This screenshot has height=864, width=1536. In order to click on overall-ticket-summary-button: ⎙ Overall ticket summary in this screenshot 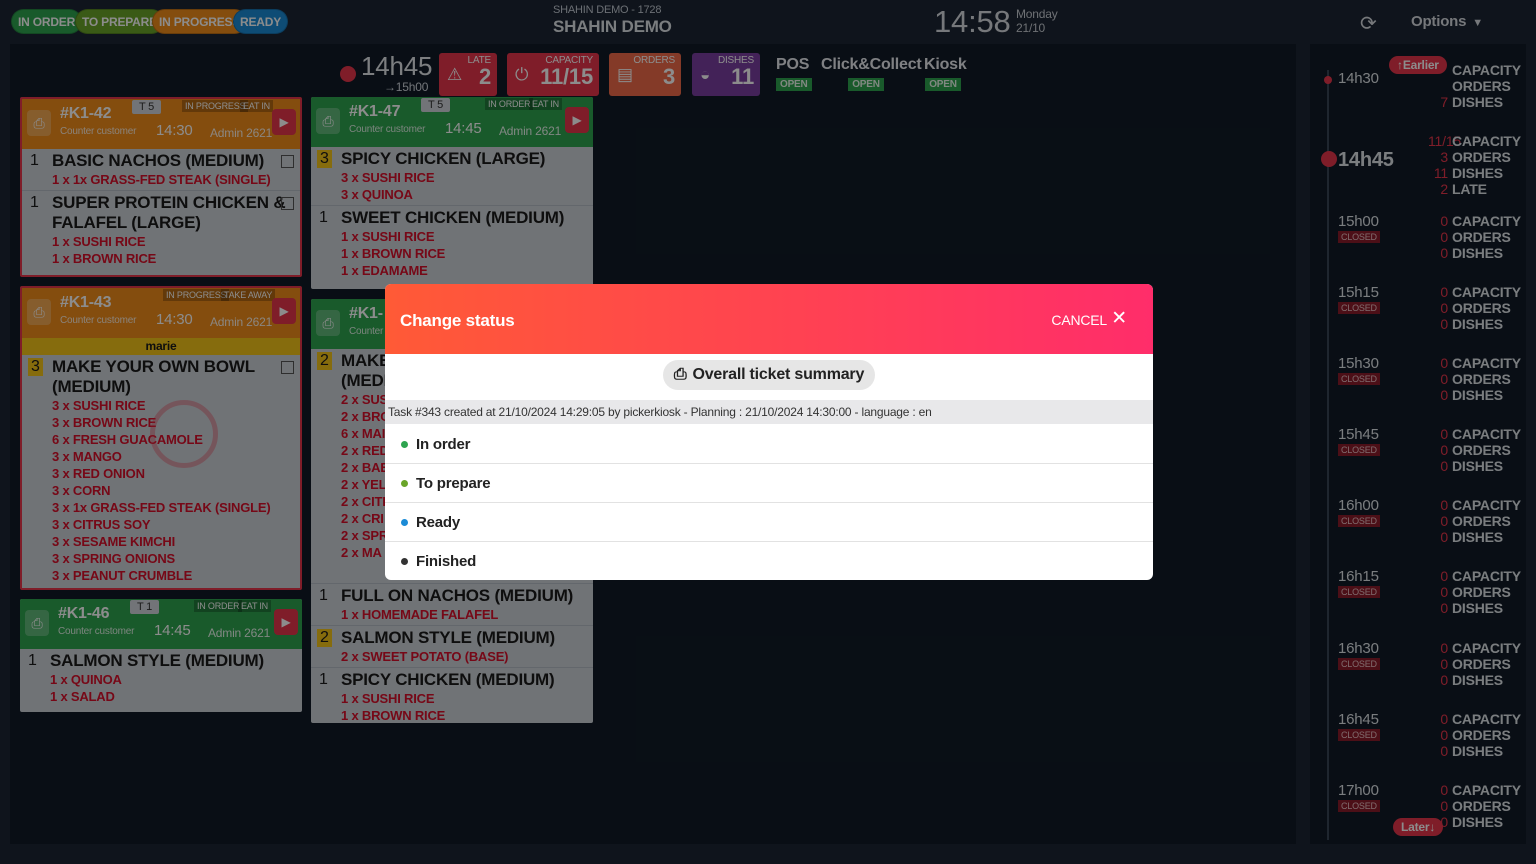, I will do `click(769, 375)`.